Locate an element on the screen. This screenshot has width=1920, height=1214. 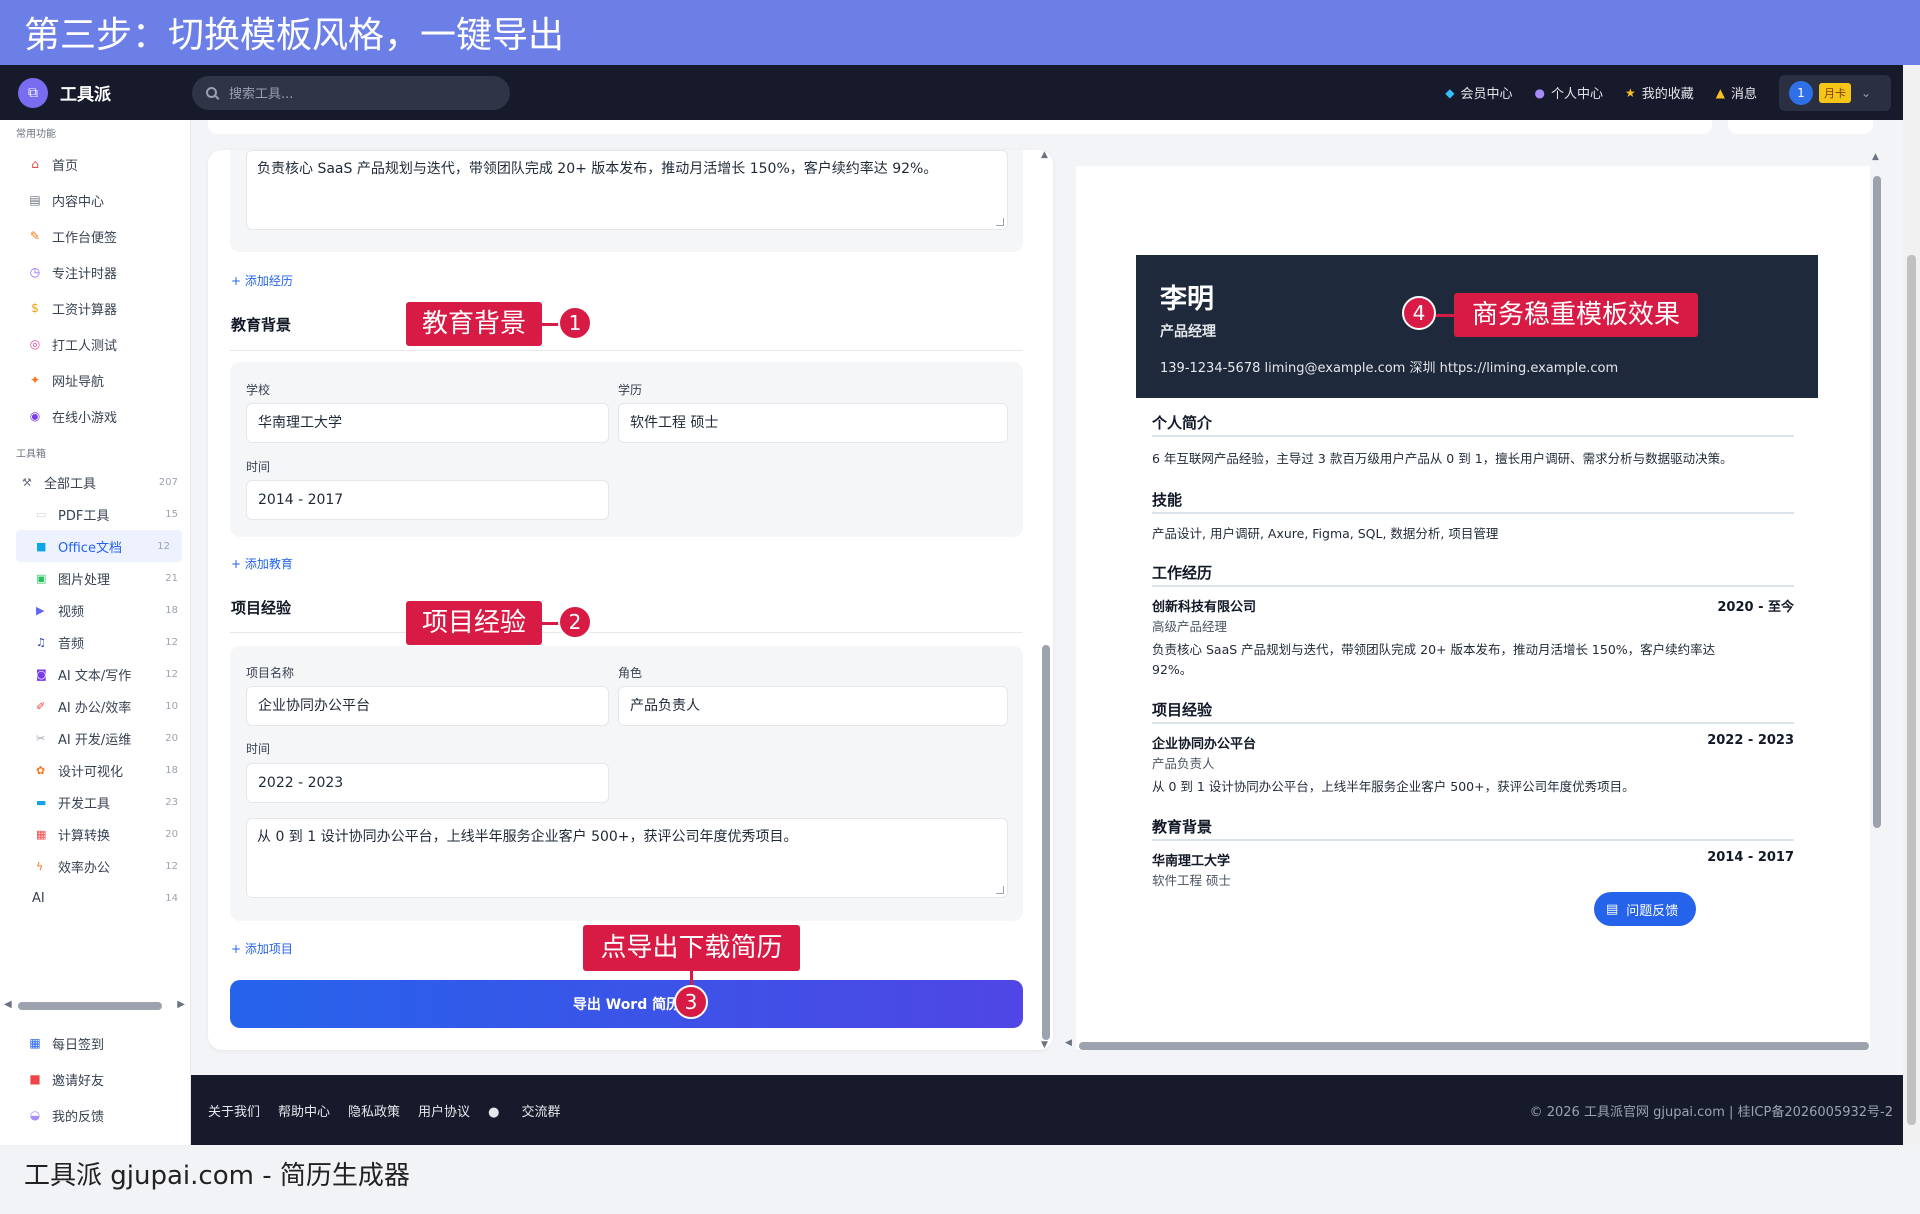
add-education-link: + 添加教育 is located at coordinates (262, 563).